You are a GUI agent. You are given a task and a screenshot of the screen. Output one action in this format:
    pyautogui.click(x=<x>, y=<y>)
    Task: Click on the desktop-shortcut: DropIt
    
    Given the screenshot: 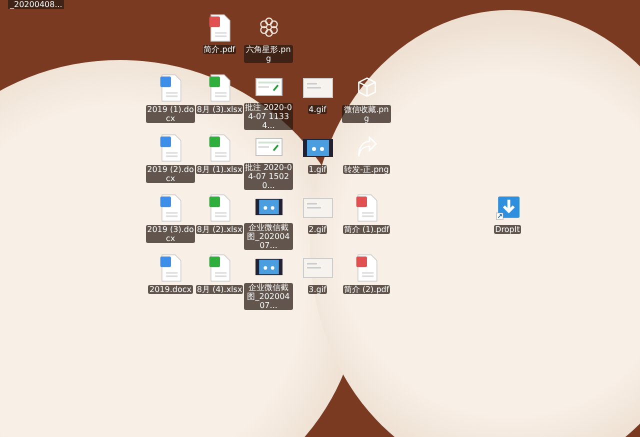 What is the action you would take?
    pyautogui.click(x=507, y=214)
    